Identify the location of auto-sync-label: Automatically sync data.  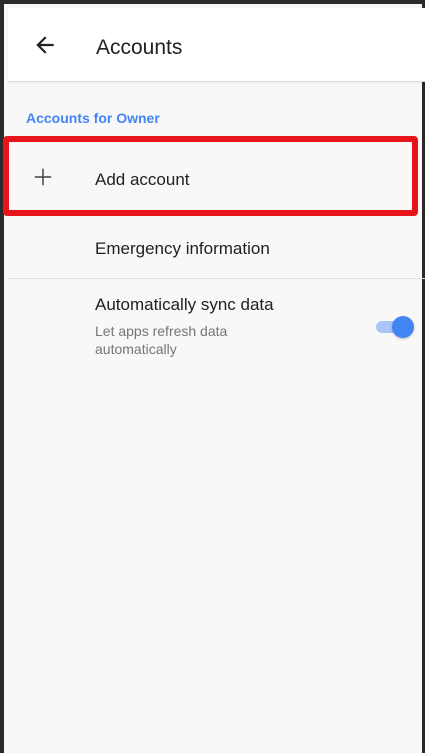
(184, 304).